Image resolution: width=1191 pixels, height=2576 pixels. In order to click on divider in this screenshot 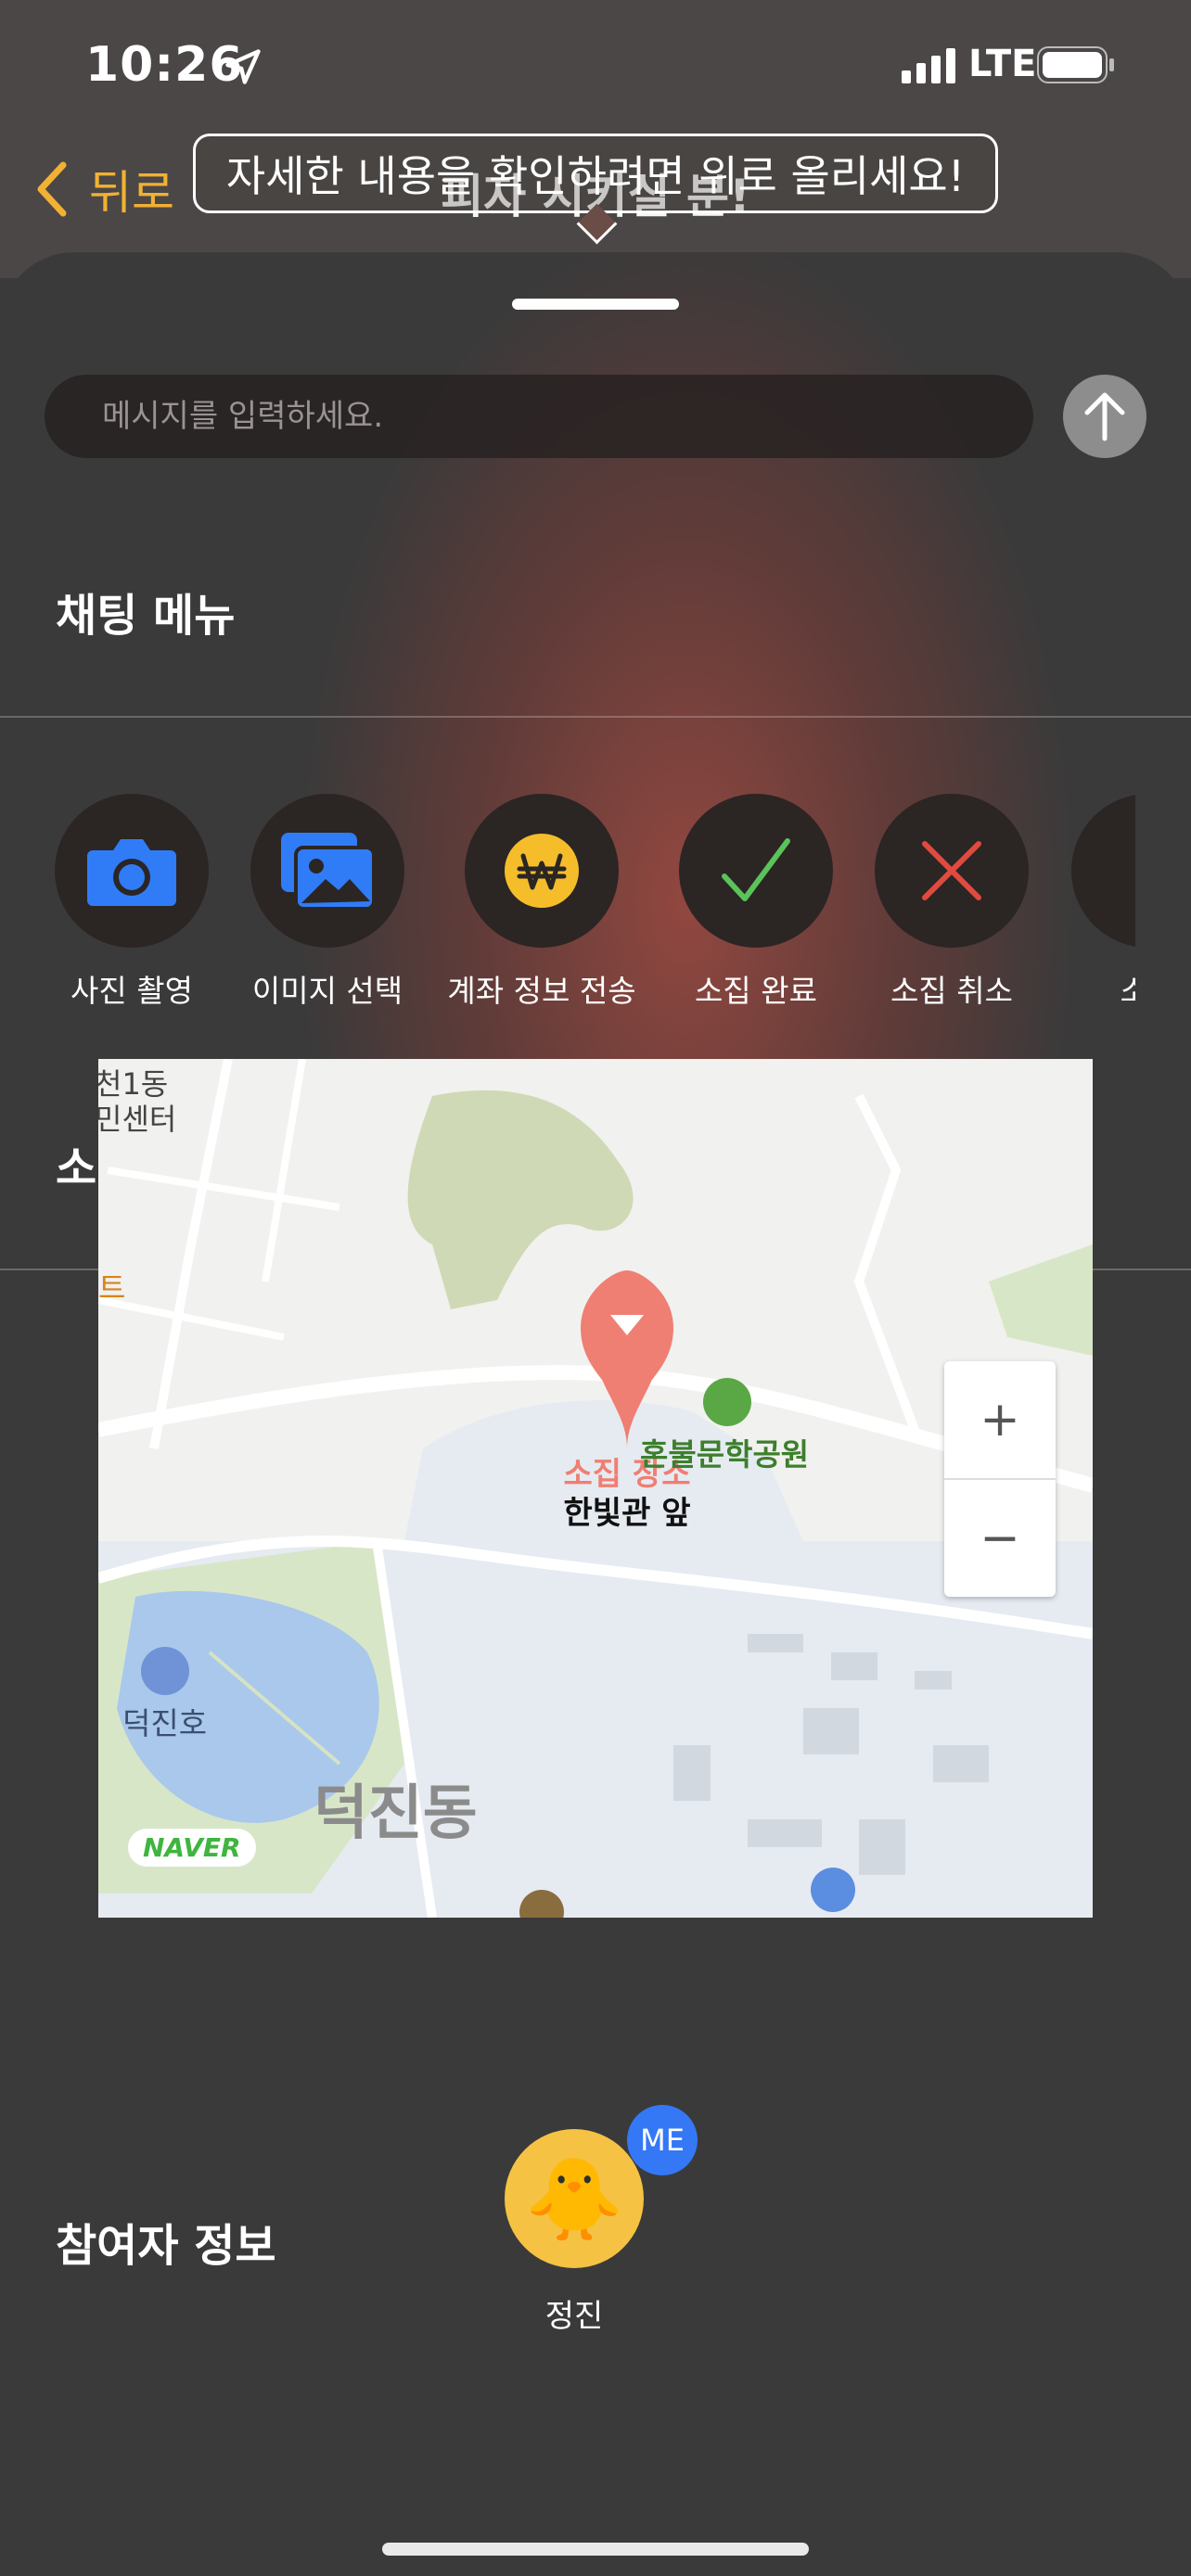, I will do `click(595, 717)`.